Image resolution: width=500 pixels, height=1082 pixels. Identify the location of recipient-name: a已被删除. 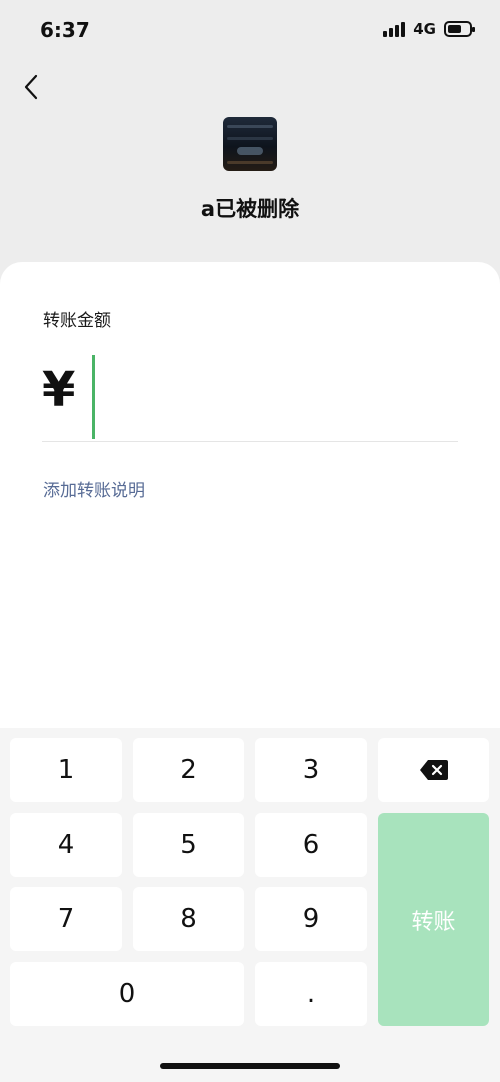
(250, 209).